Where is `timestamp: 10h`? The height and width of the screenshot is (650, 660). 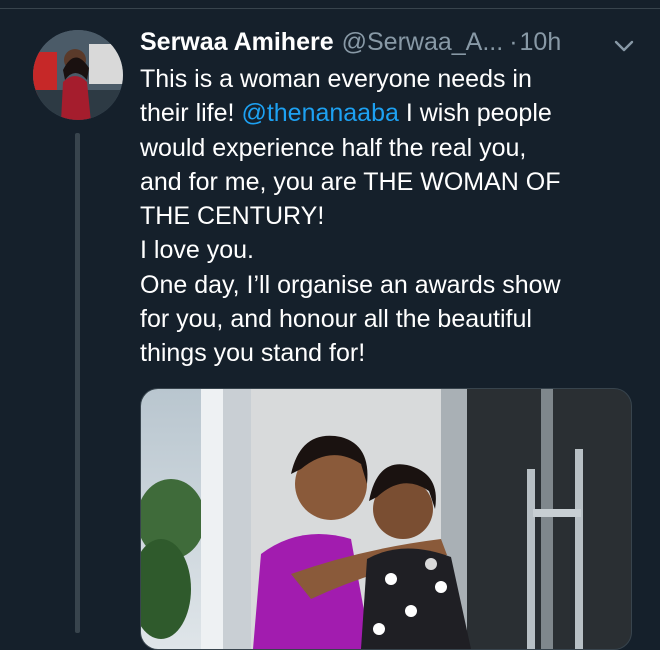
timestamp: 10h is located at coordinates (541, 42).